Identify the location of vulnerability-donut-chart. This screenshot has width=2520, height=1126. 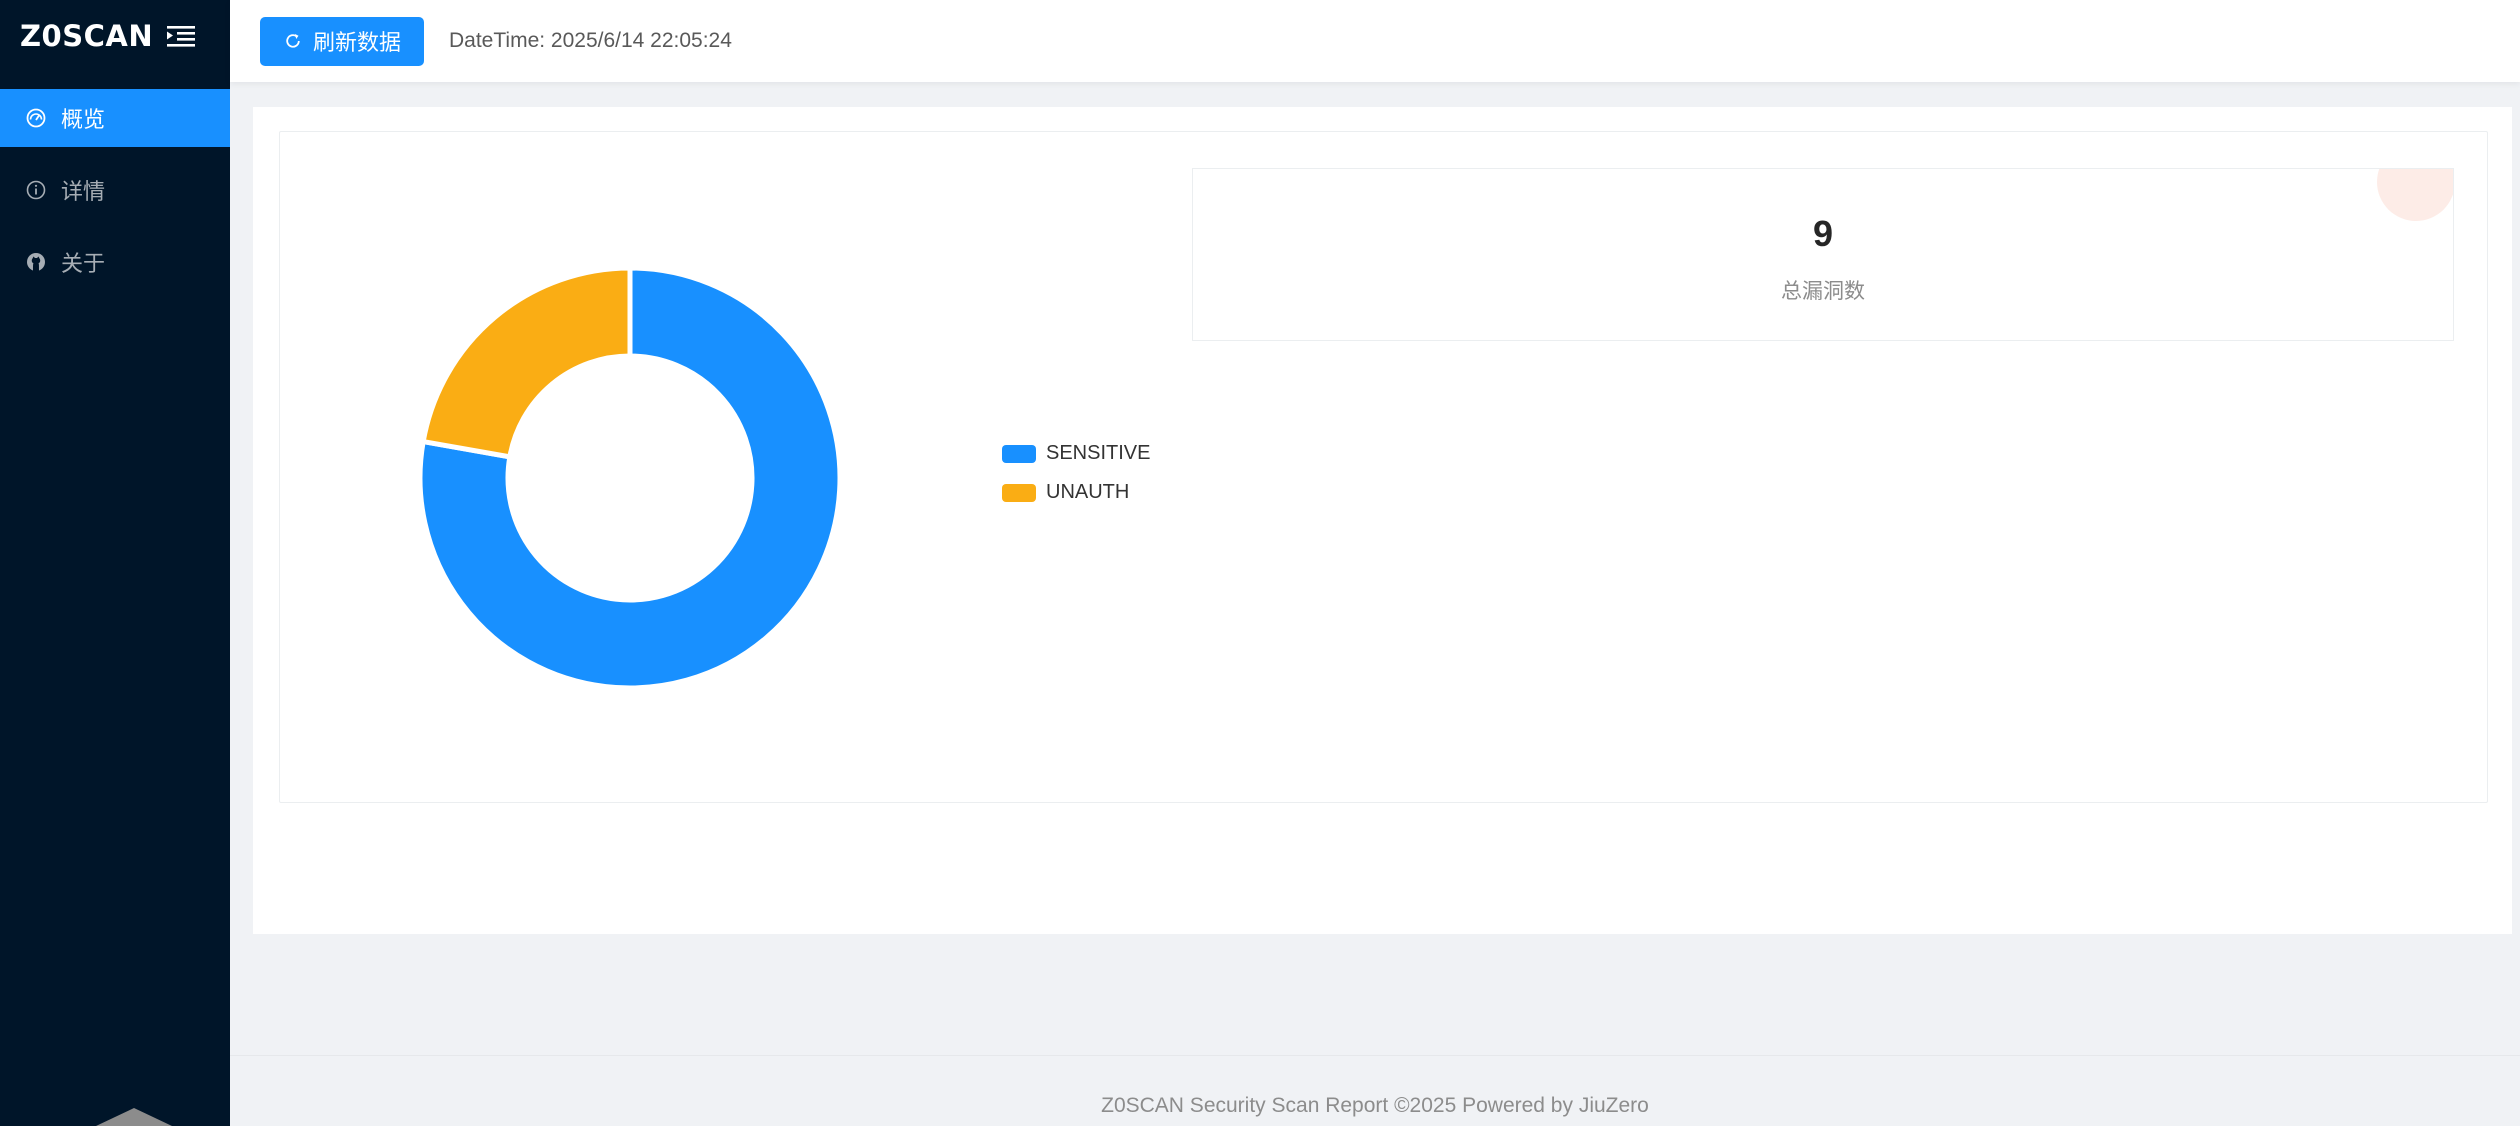
(630, 478).